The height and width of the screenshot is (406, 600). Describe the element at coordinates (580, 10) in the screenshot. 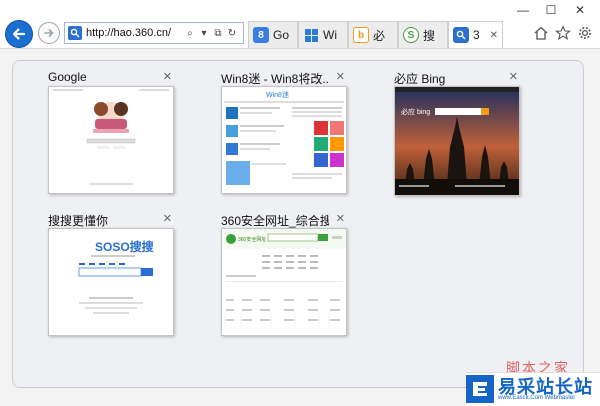

I see `close-window-button: ✕` at that location.